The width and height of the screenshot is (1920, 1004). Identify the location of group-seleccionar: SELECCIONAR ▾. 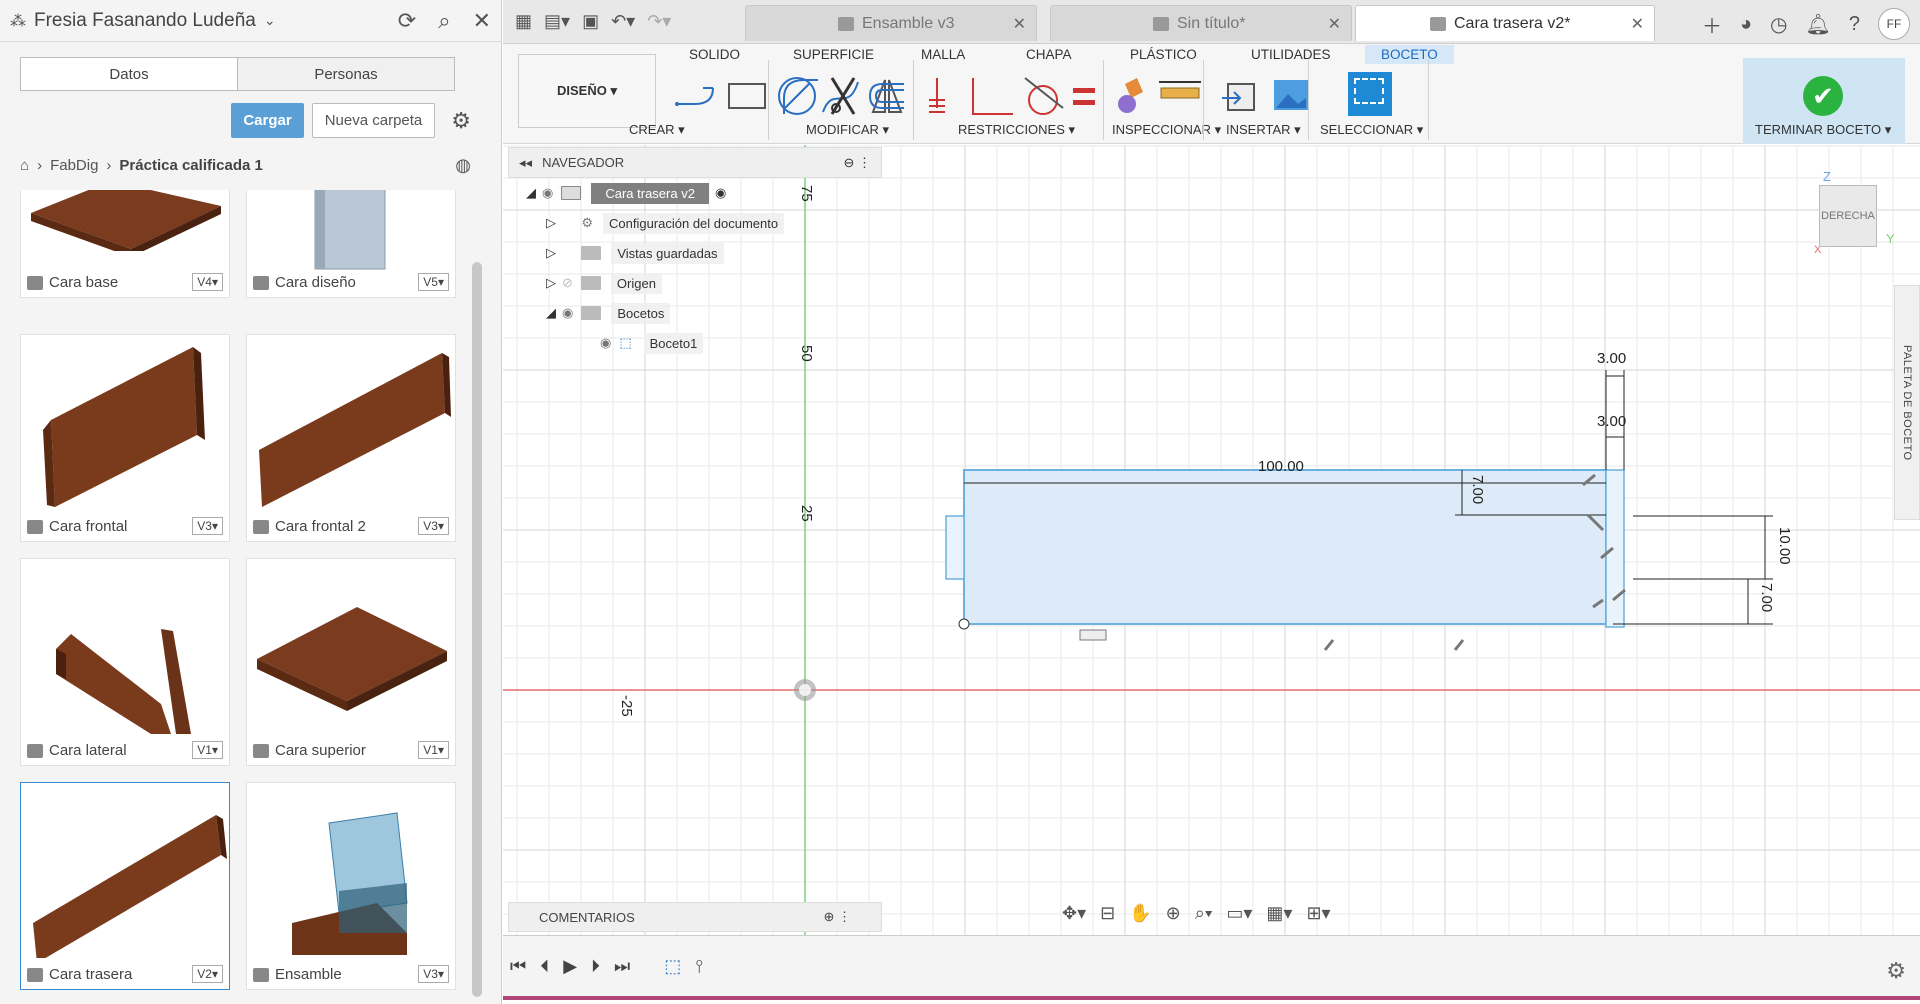
(1371, 130).